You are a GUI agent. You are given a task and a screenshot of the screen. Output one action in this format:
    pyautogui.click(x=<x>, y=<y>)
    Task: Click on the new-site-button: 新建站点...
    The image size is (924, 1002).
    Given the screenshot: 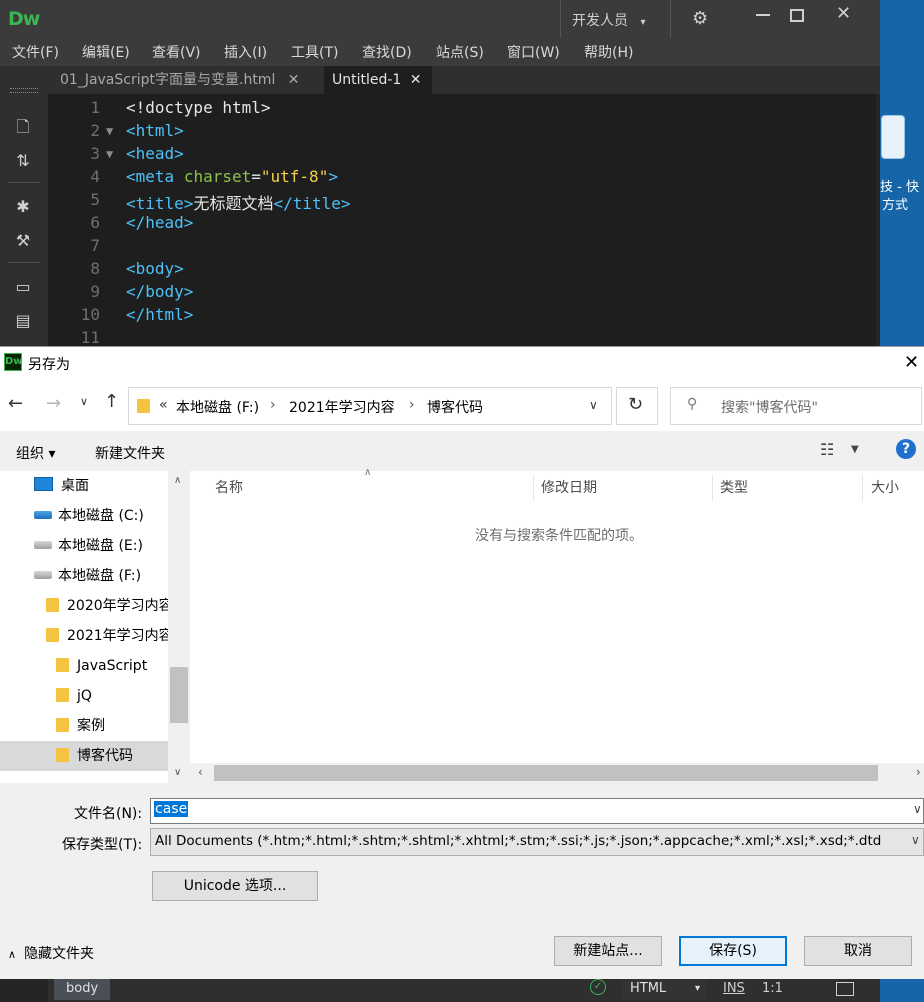 What is the action you would take?
    pyautogui.click(x=608, y=951)
    